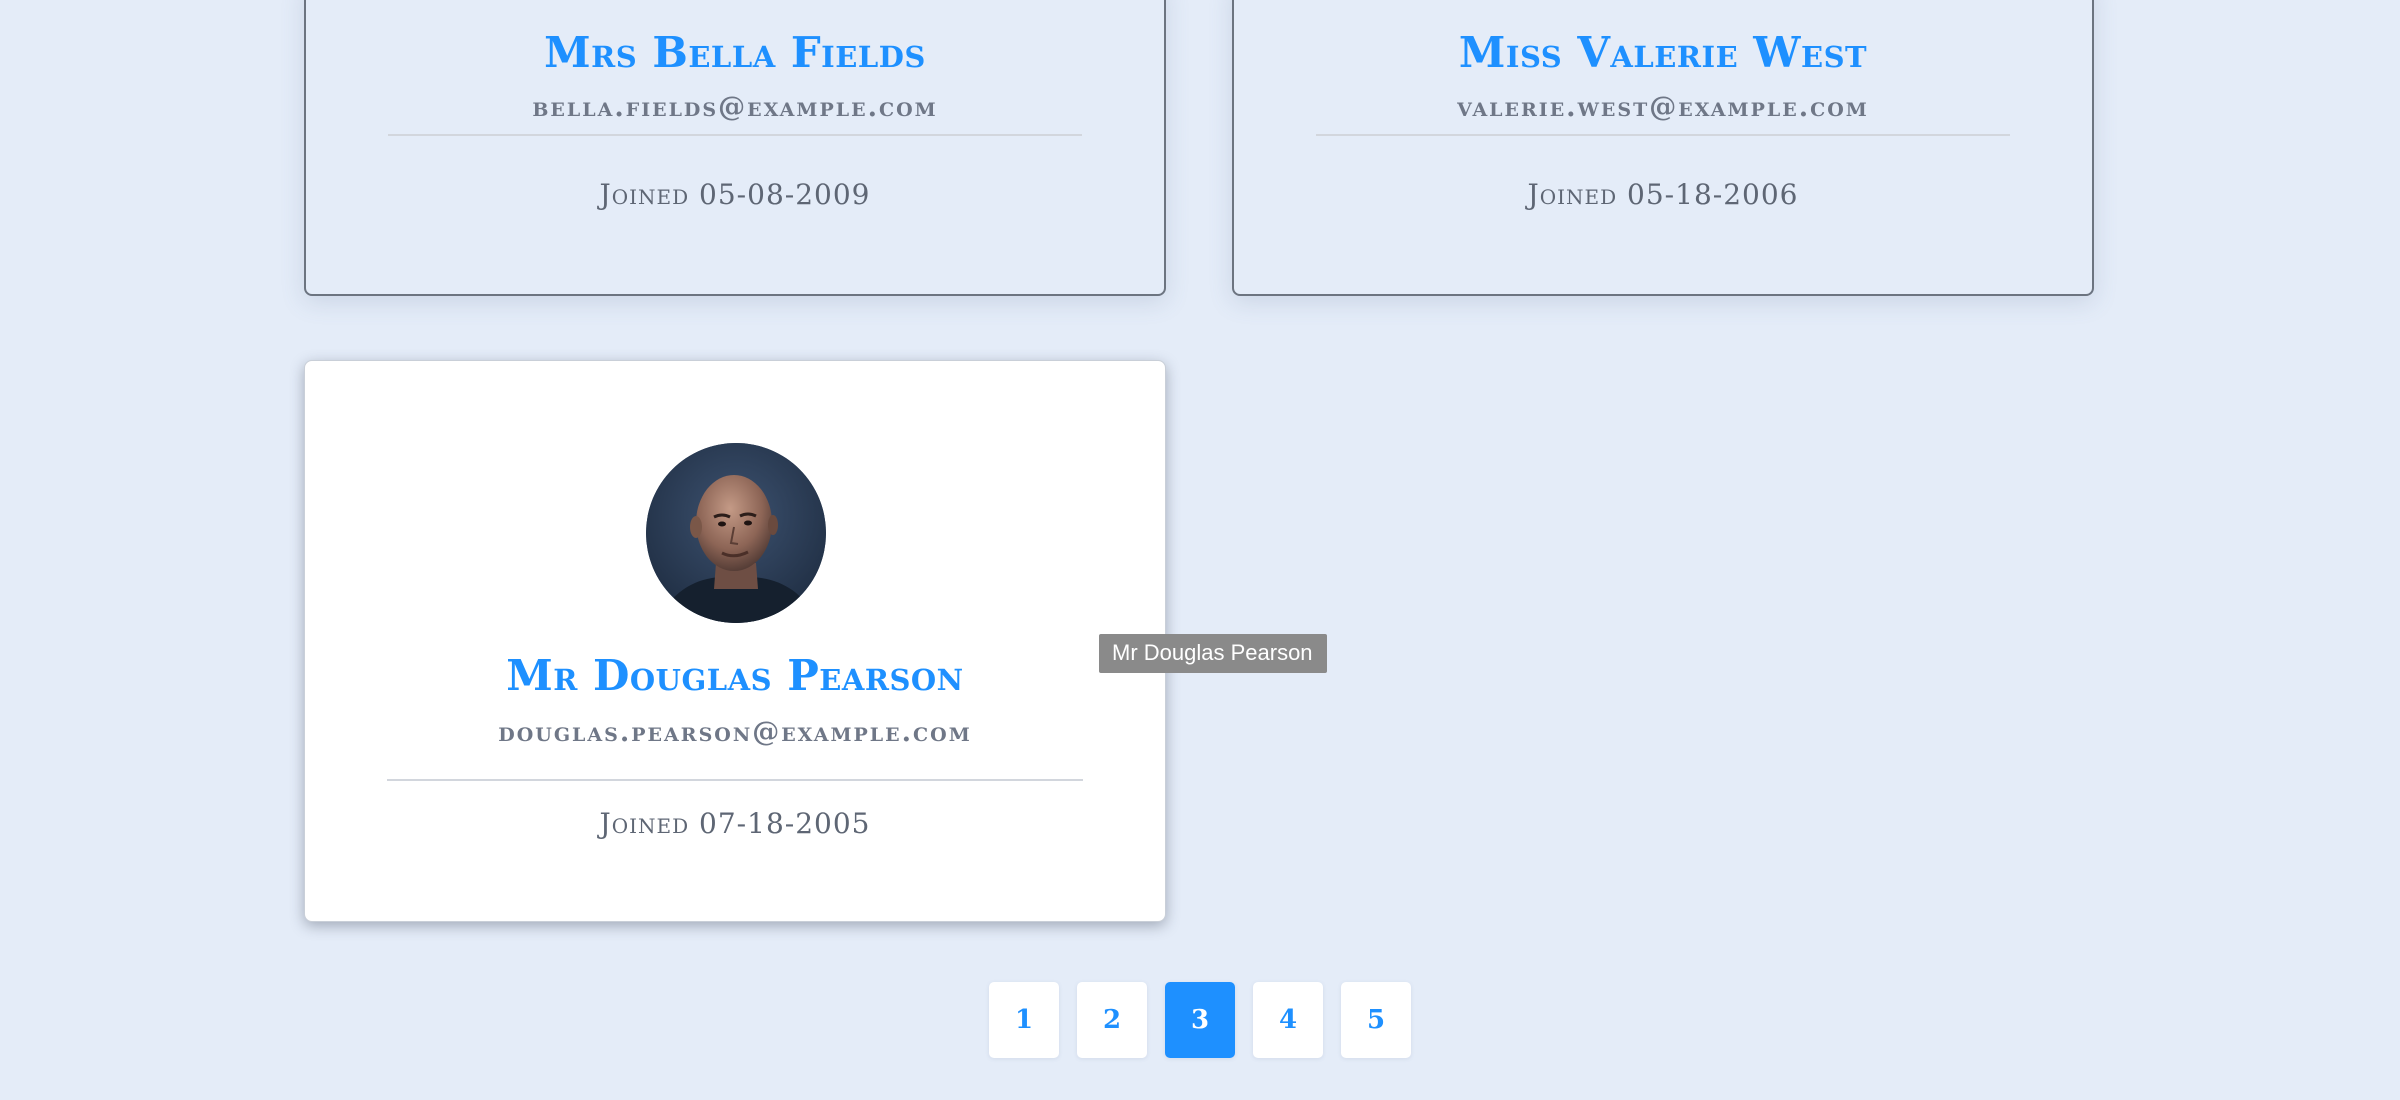 The height and width of the screenshot is (1100, 2400). I want to click on user-name: Miss Valerie West, so click(1663, 52).